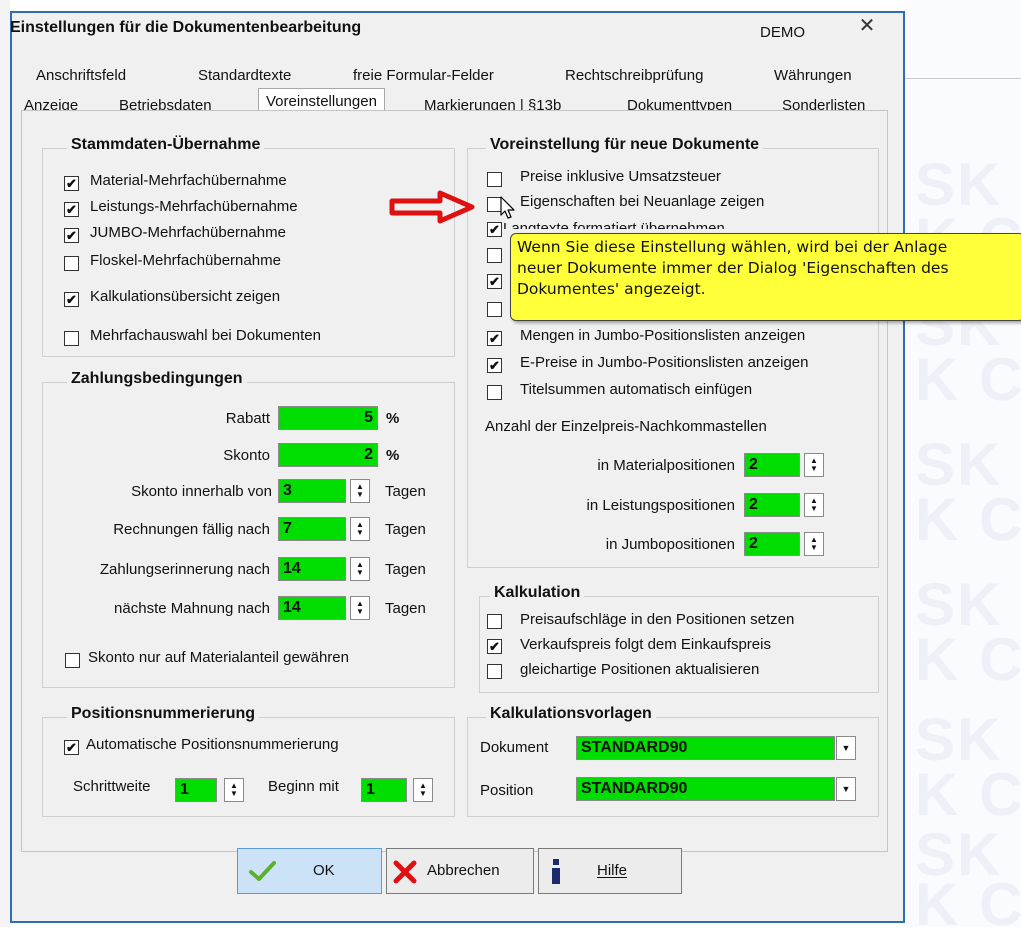 The image size is (1021, 939). What do you see at coordinates (248, 767) in the screenshot?
I see `group-positionsnummerierung` at bounding box center [248, 767].